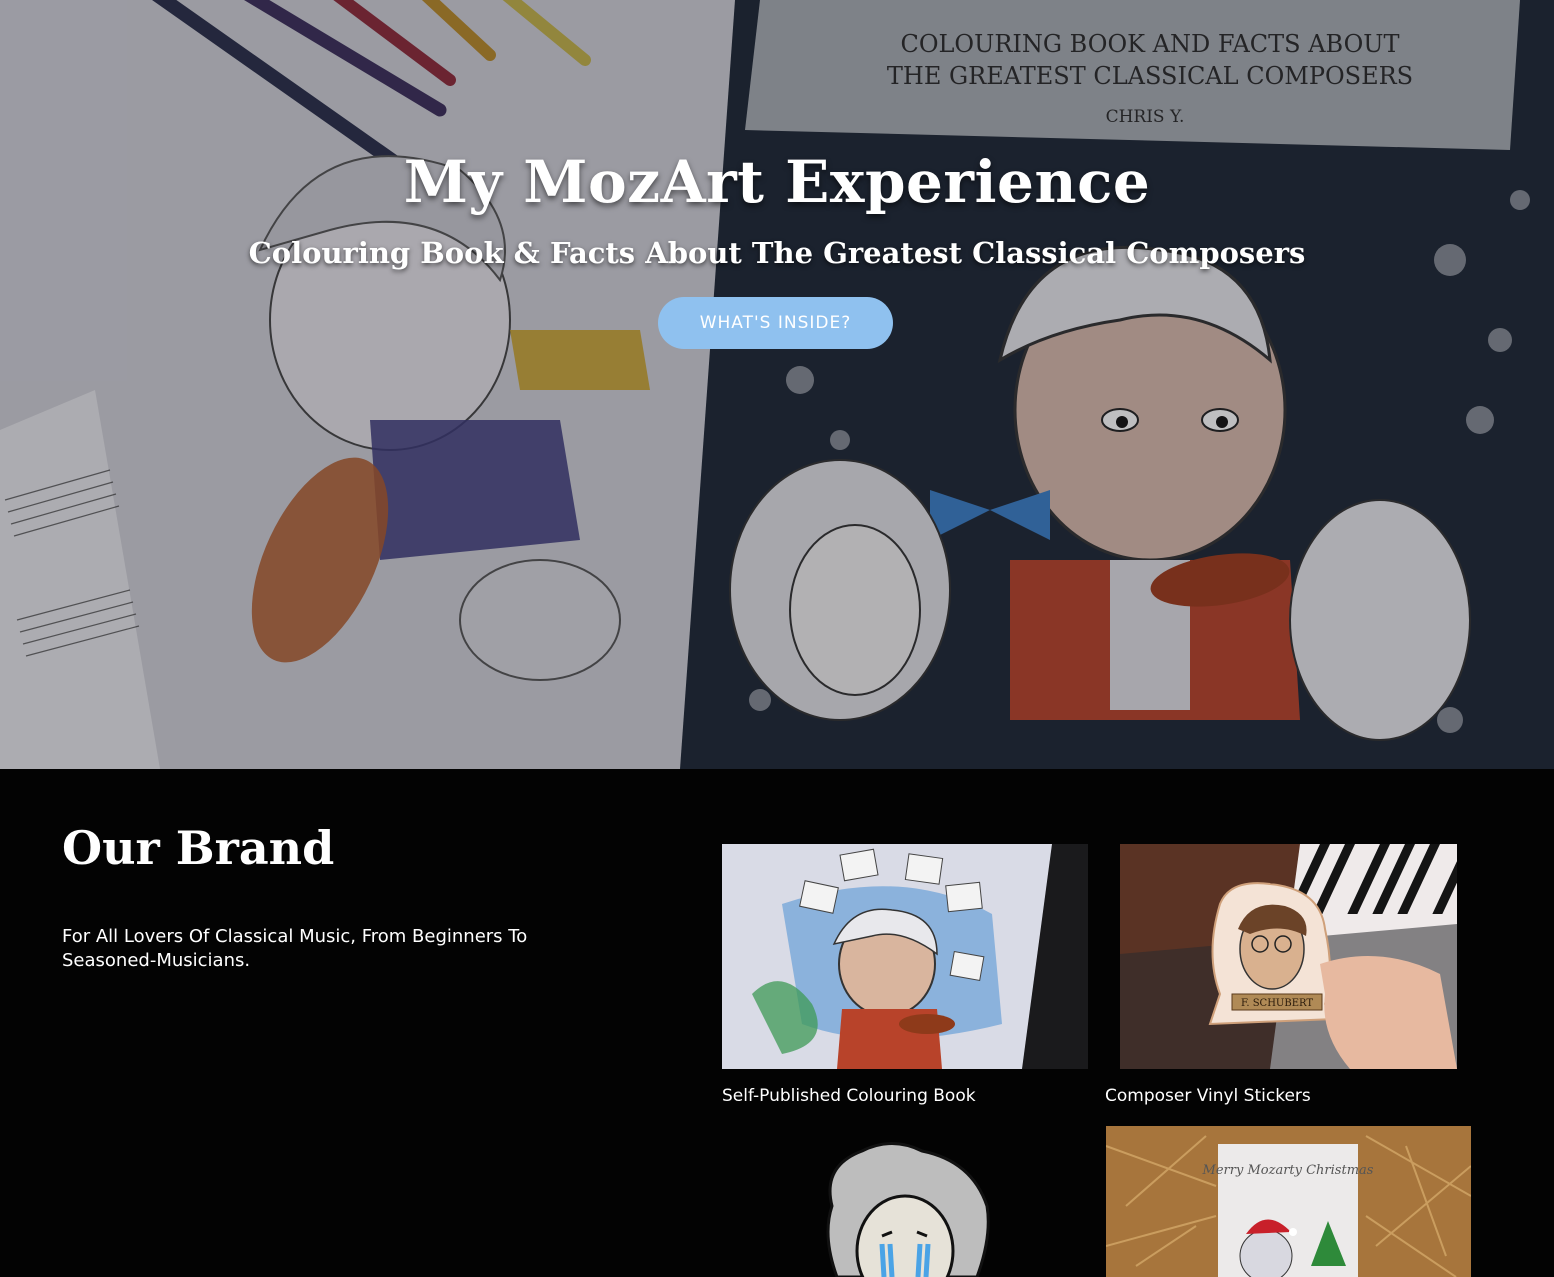  I want to click on product-caption-colouring-book: Self-Published Colouring Book, so click(849, 1096).